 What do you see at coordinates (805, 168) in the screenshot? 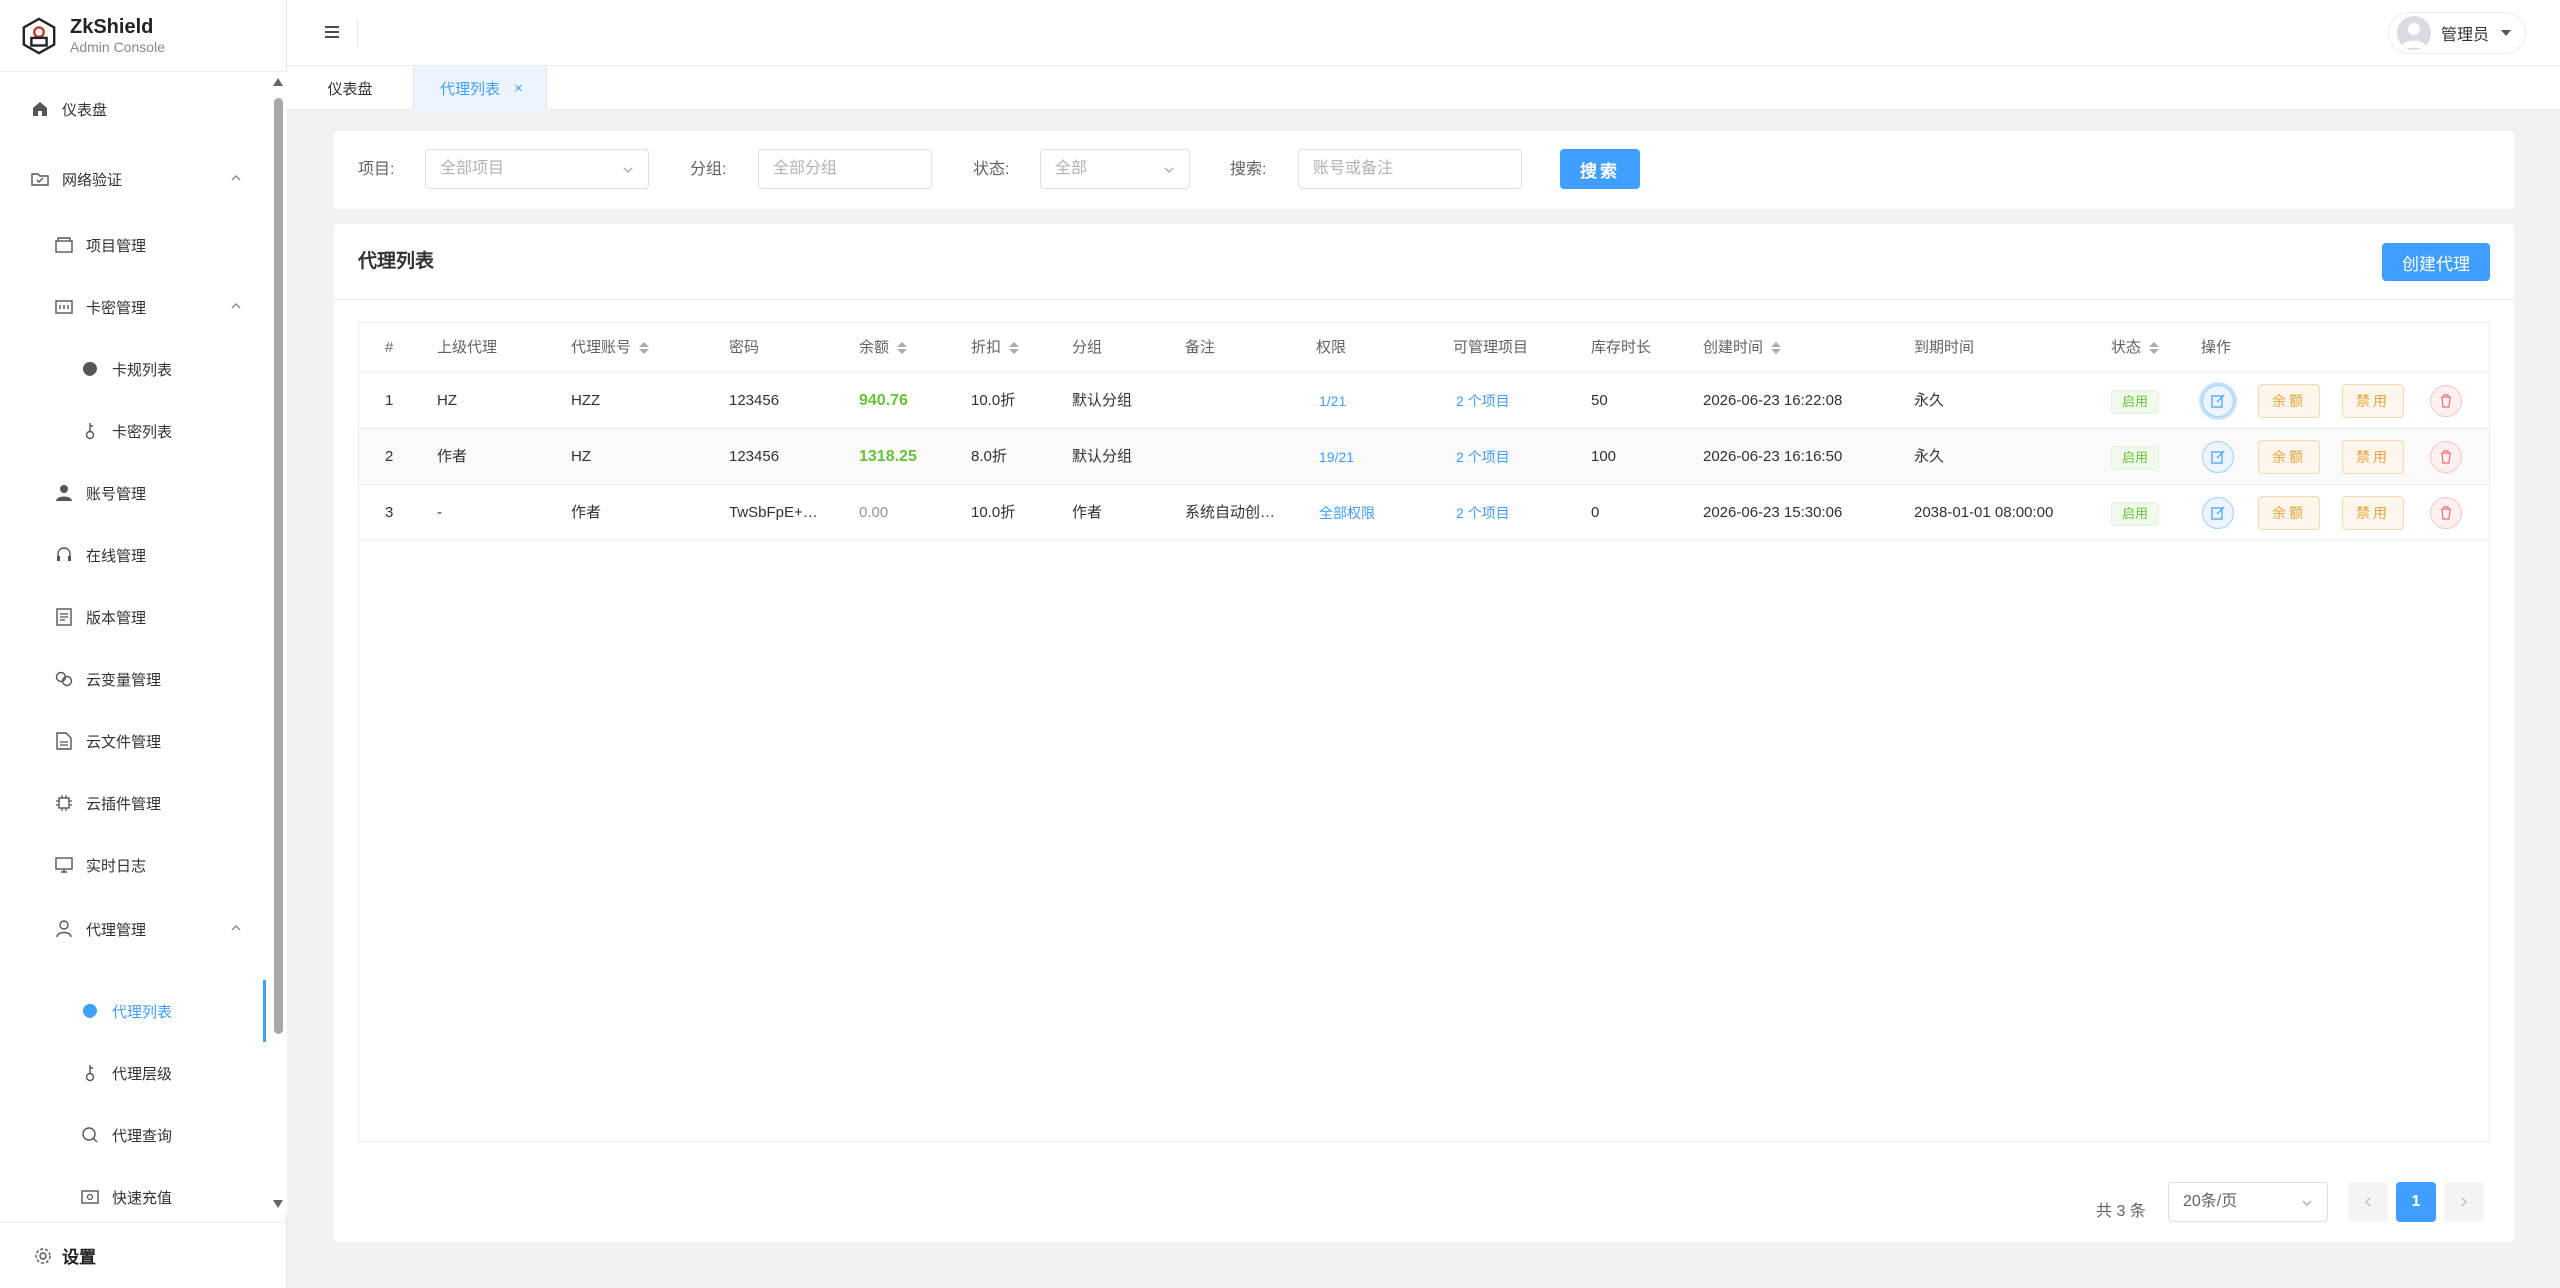
I see `group-input-placeholder: 全部分组` at bounding box center [805, 168].